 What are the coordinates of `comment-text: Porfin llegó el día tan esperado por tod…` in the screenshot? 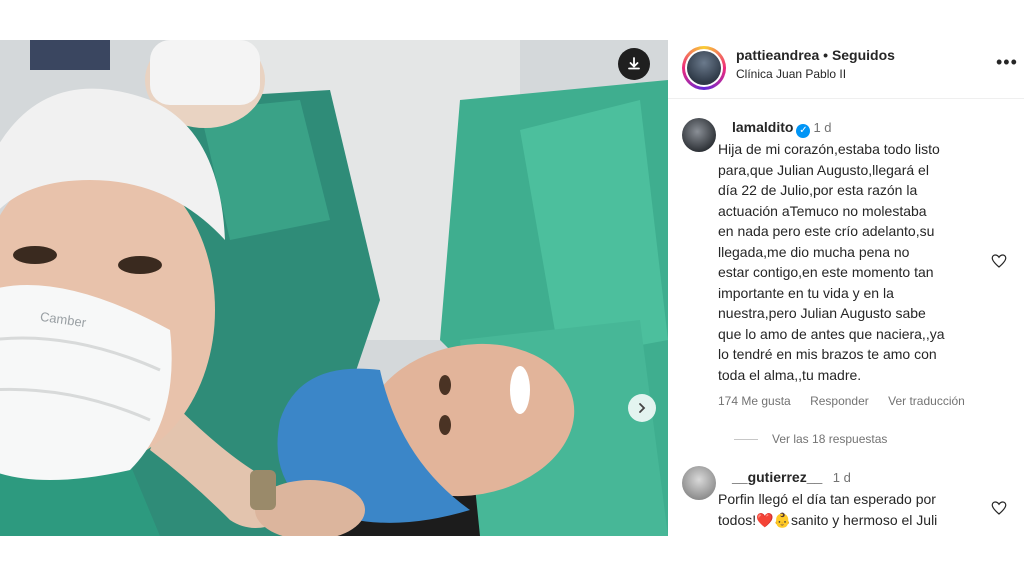 It's located at (828, 509).